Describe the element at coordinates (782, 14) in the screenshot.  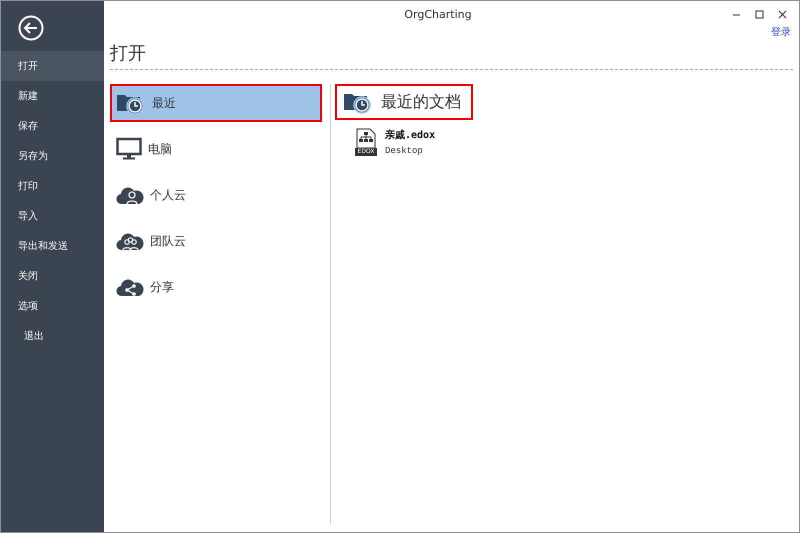
I see `close-icon` at that location.